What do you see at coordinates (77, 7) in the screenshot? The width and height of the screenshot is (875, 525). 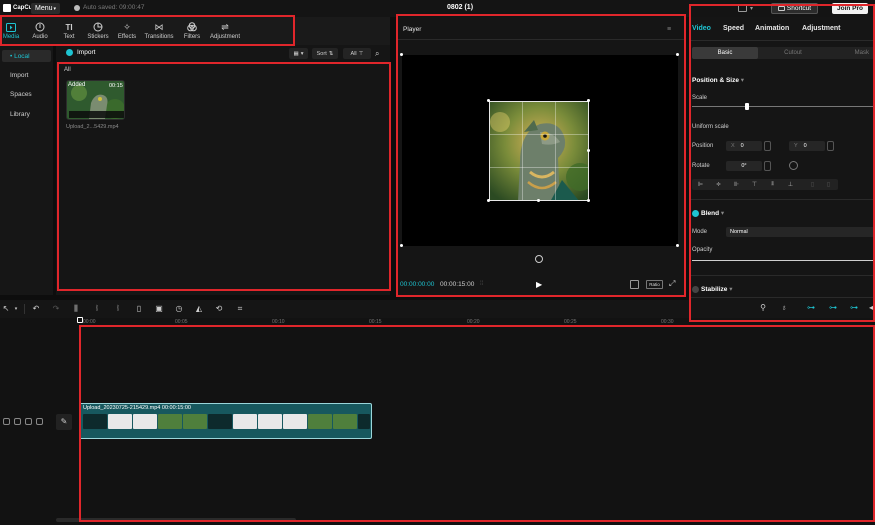 I see `cloud-check-icon` at bounding box center [77, 7].